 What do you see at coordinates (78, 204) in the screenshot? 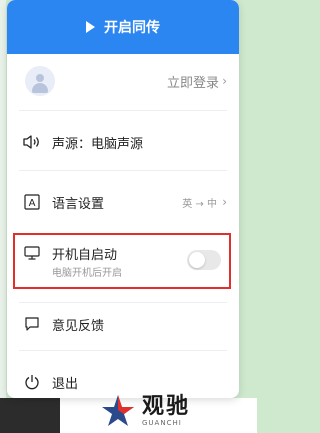
I see `language-label: 语言设置` at bounding box center [78, 204].